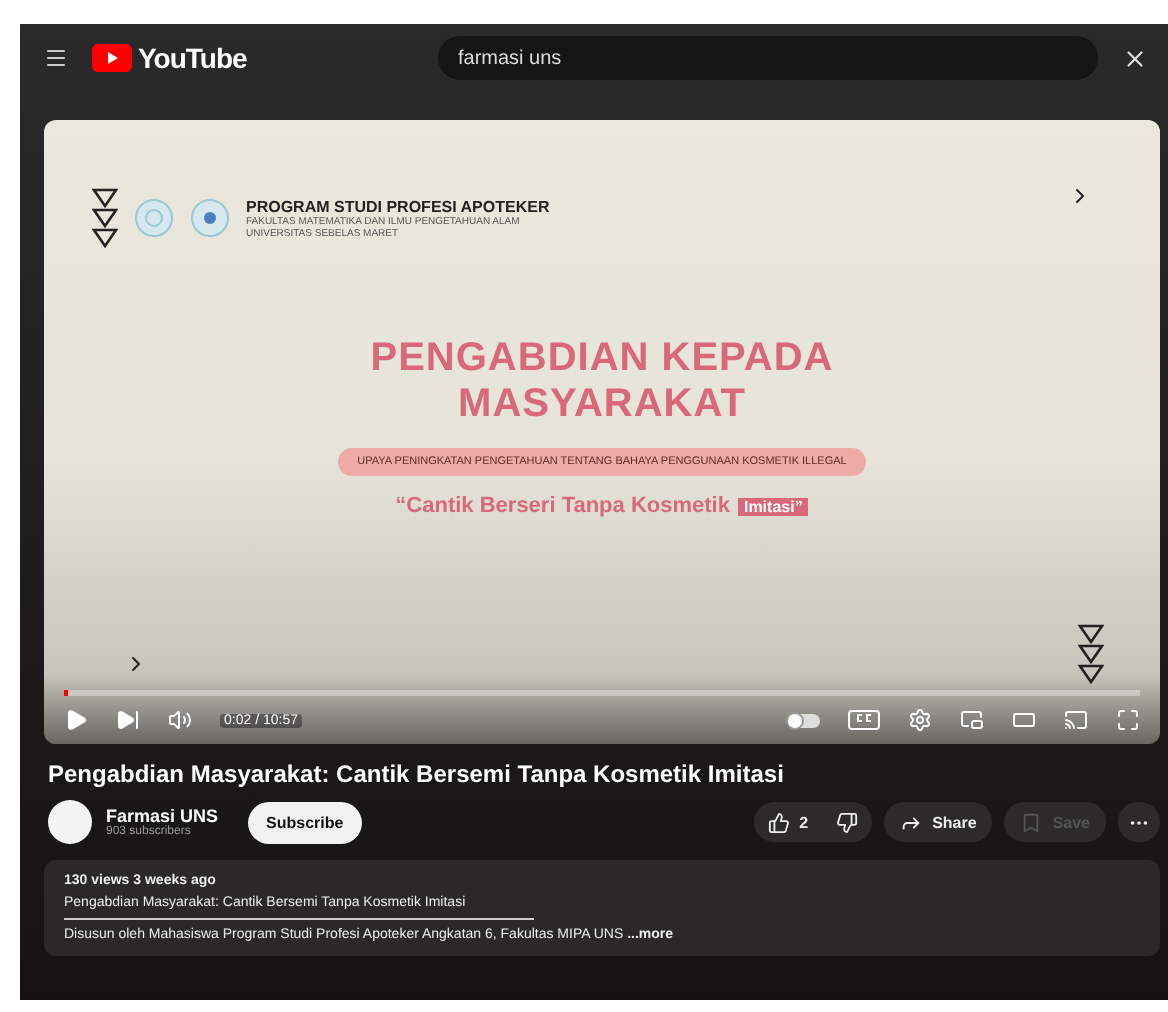 This screenshot has height=1012, width=1168. What do you see at coordinates (602, 405) in the screenshot?
I see `slide-title: MASYARAKAT` at bounding box center [602, 405].